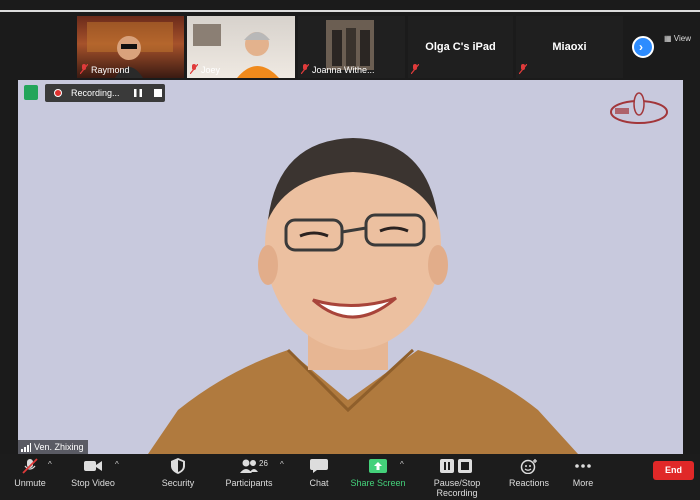 The image size is (700, 500). I want to click on security-button: Security, so click(178, 473).